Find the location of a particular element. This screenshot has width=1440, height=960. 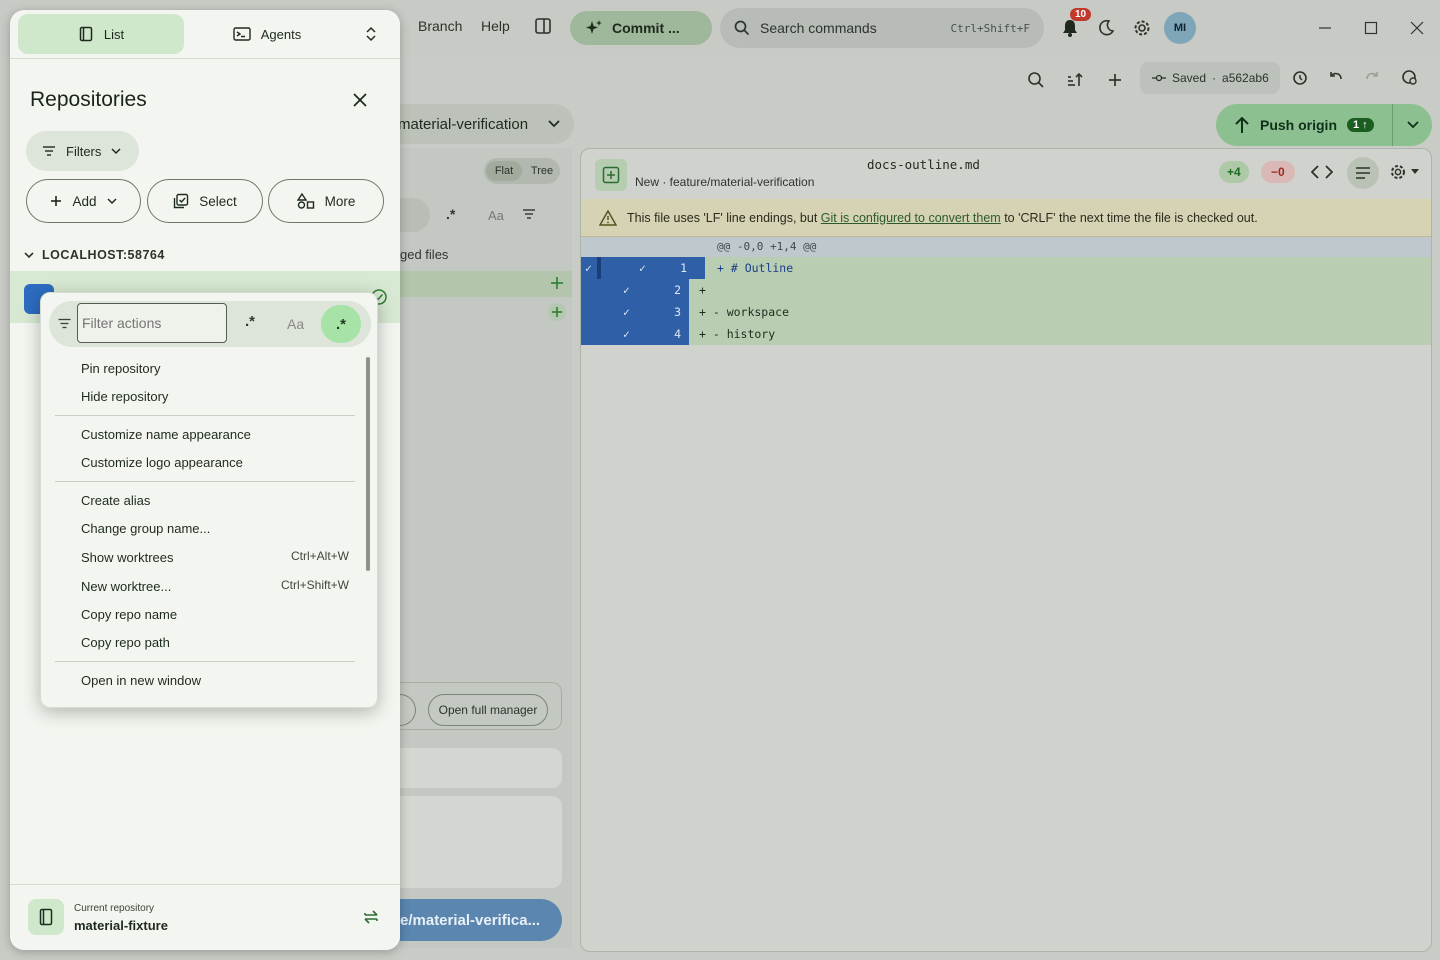

repo-group-header: LOCALHOST:58764 is located at coordinates (94, 255).